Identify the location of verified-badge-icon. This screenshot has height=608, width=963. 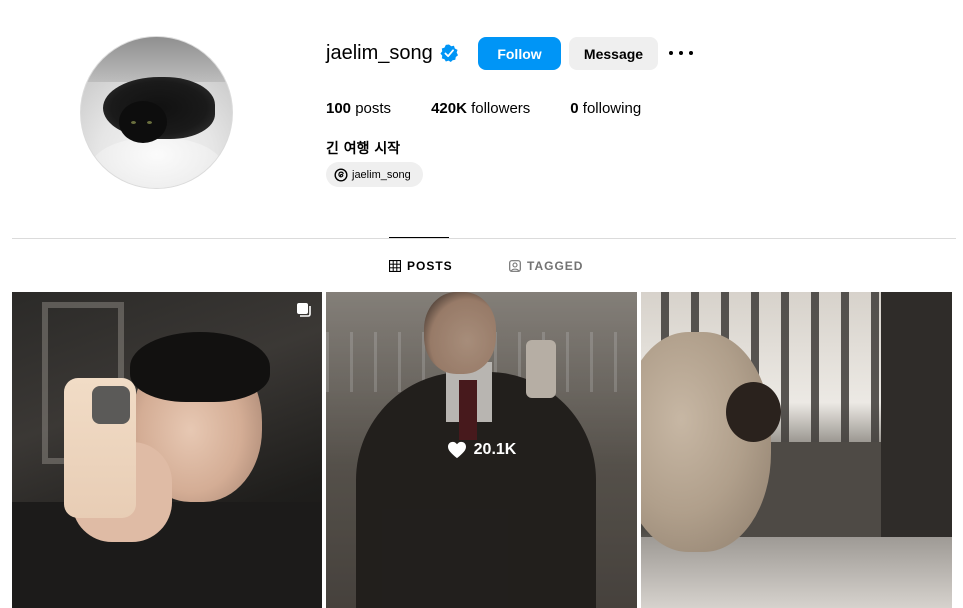
(449, 53).